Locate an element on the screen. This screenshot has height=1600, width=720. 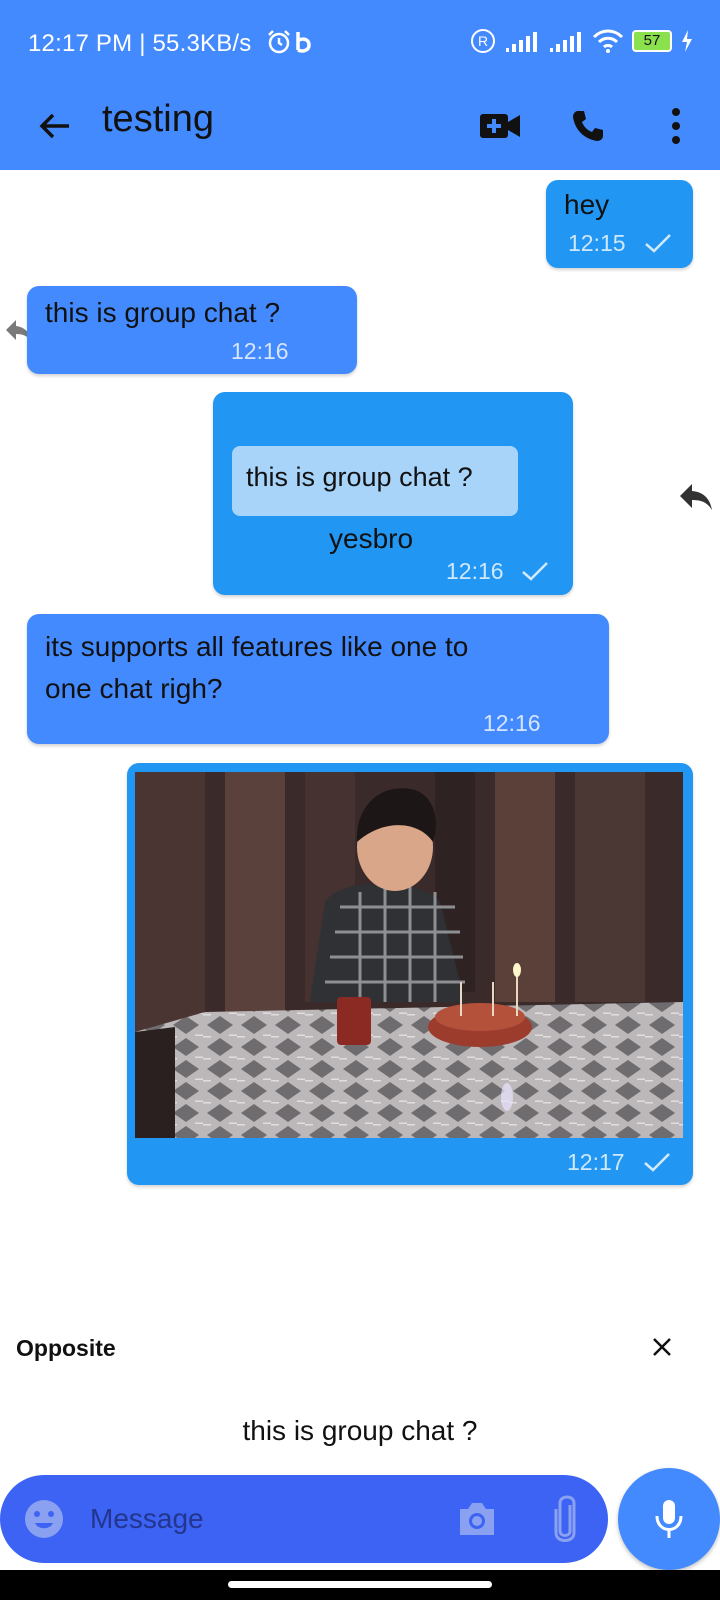
message-text-line: one chat righ? is located at coordinates (134, 688).